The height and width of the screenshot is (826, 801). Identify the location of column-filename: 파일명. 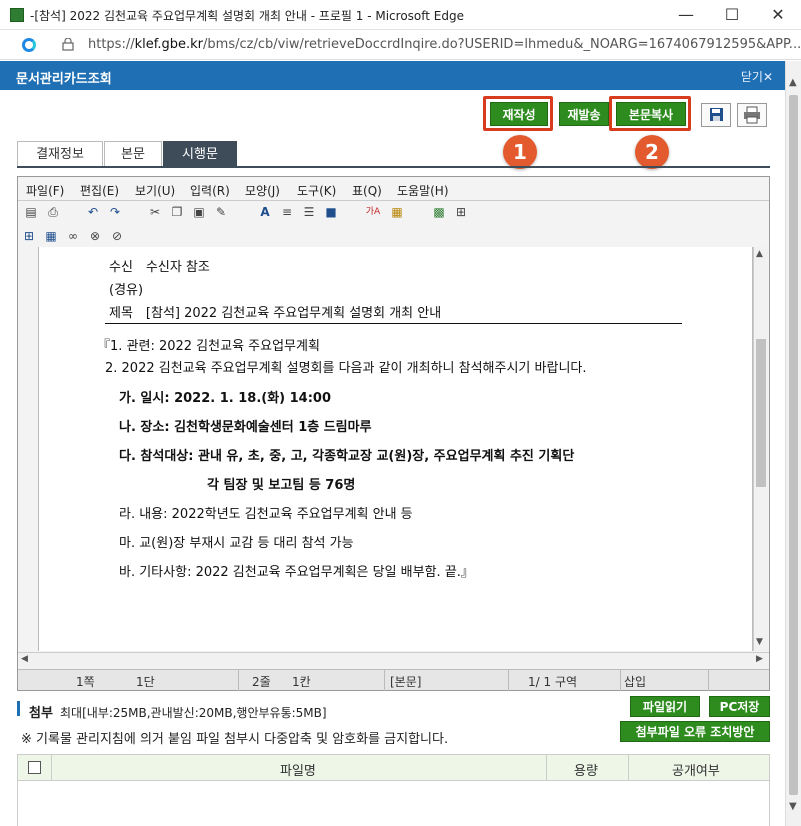
(298, 769).